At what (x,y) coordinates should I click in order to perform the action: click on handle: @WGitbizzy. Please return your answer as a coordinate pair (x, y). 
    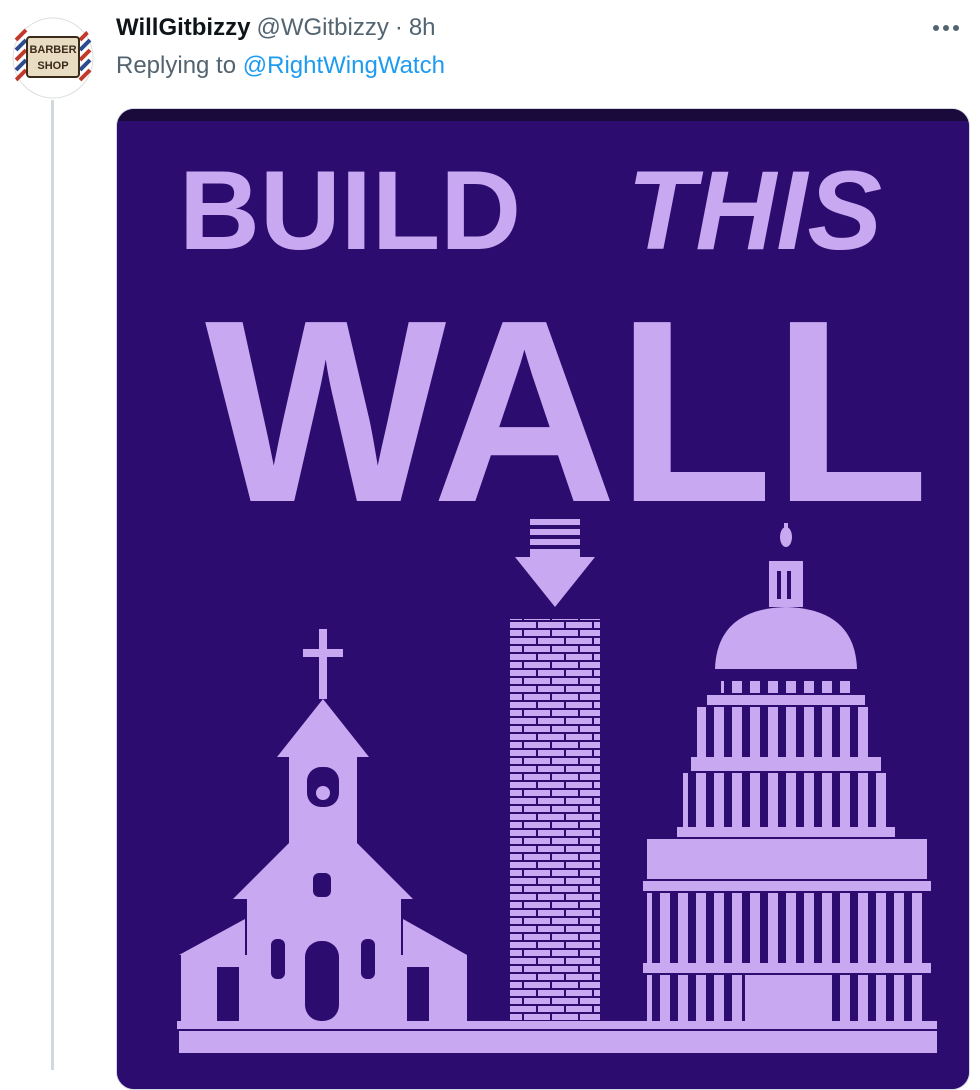
    Looking at the image, I should click on (322, 28).